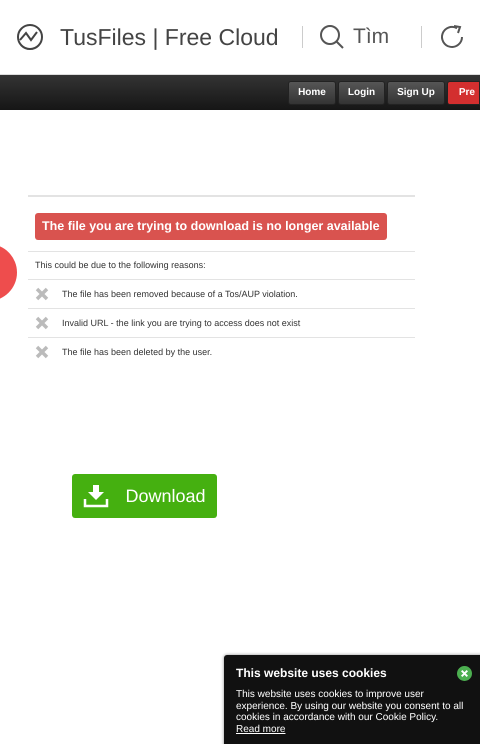 The height and width of the screenshot is (744, 480). Describe the element at coordinates (332, 37) in the screenshot. I see `search-icon` at that location.